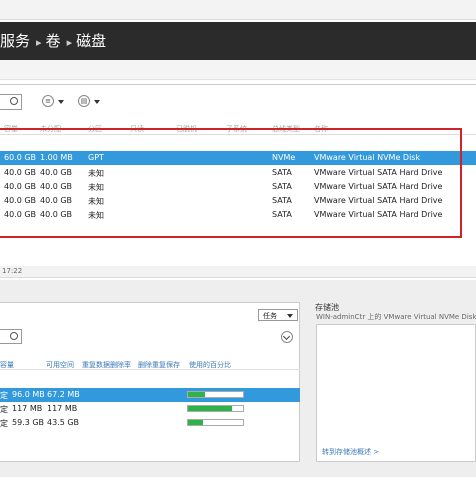 The width and height of the screenshot is (476, 477). What do you see at coordinates (350, 452) in the screenshot?
I see `storage-pool-overview-link: 转到存储池概述 >` at bounding box center [350, 452].